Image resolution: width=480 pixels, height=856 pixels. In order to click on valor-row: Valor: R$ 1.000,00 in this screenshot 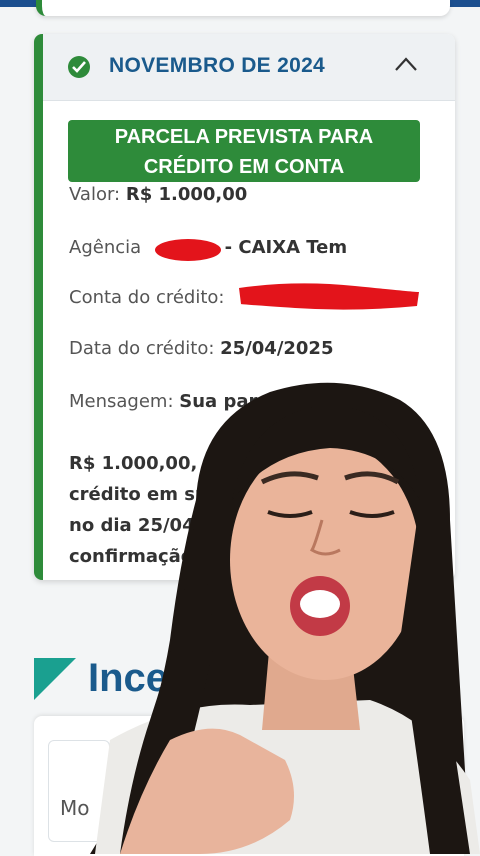, I will do `click(158, 194)`.